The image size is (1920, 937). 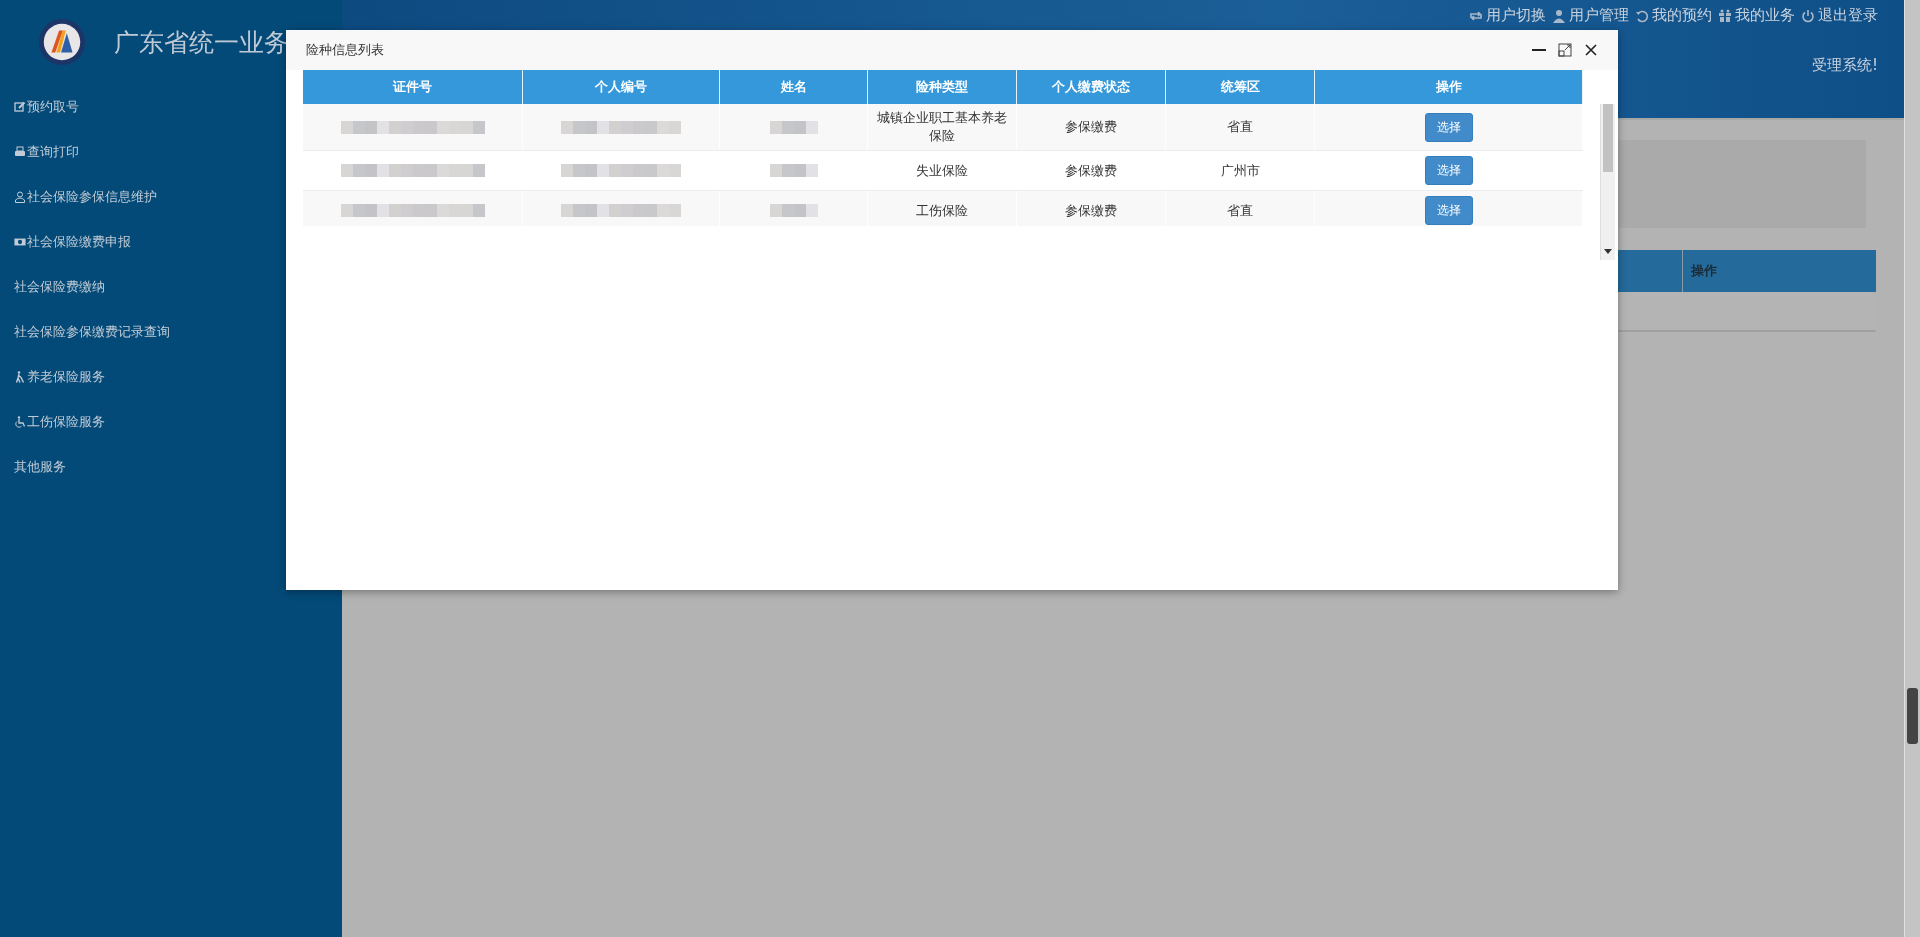 I want to click on grid-icon, so click(x=1725, y=15).